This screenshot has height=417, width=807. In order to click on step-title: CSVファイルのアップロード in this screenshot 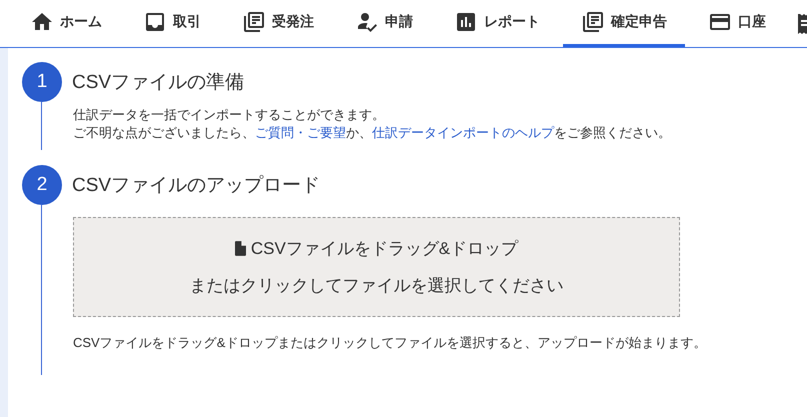, I will do `click(196, 186)`.